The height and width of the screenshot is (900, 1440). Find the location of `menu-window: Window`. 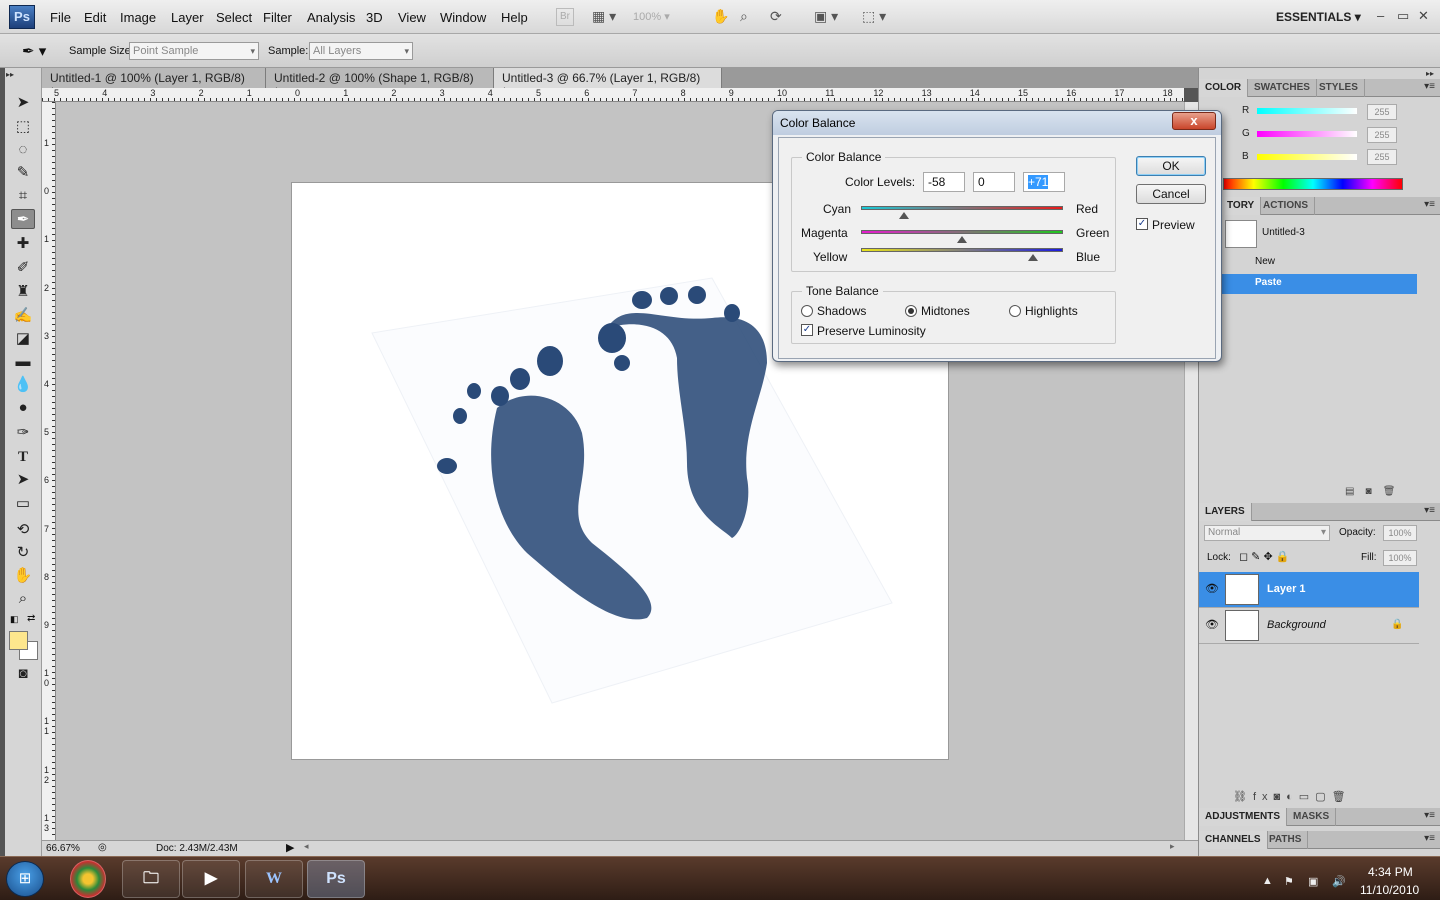

menu-window: Window is located at coordinates (463, 17).